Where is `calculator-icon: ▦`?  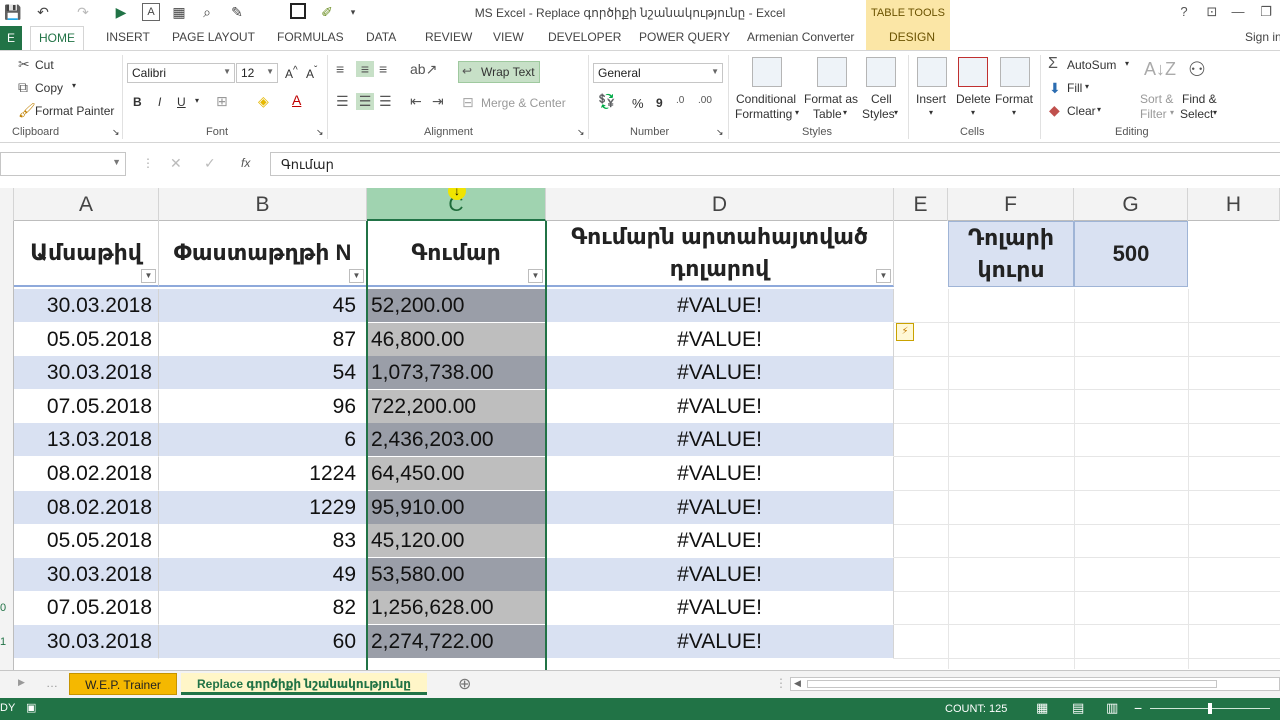
calculator-icon: ▦ is located at coordinates (179, 12).